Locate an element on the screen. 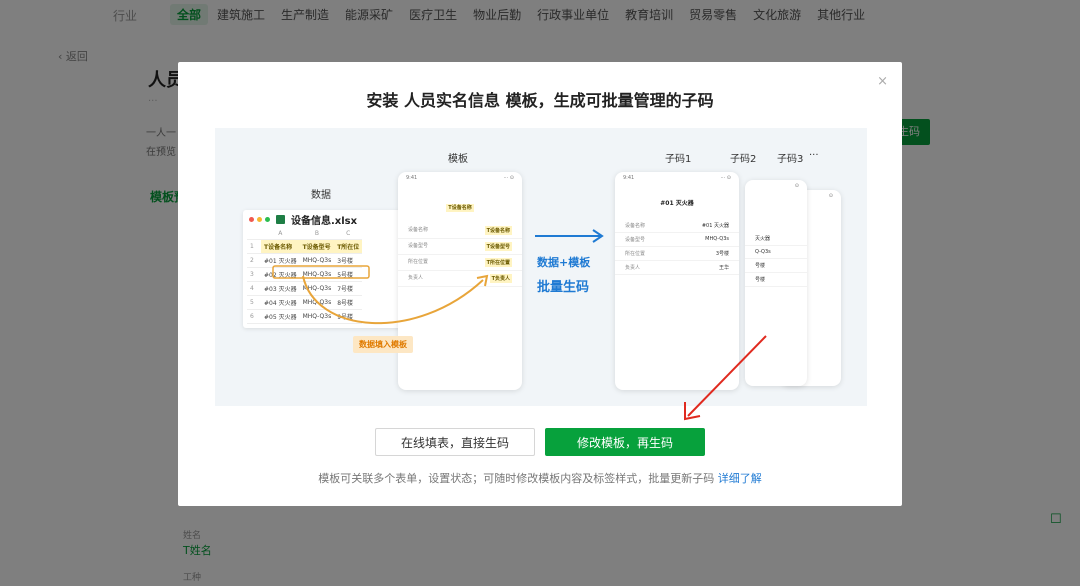 The image size is (1080, 586). action-buttons: 在线填表，直接生码 修改模板，再生码 is located at coordinates (540, 442).